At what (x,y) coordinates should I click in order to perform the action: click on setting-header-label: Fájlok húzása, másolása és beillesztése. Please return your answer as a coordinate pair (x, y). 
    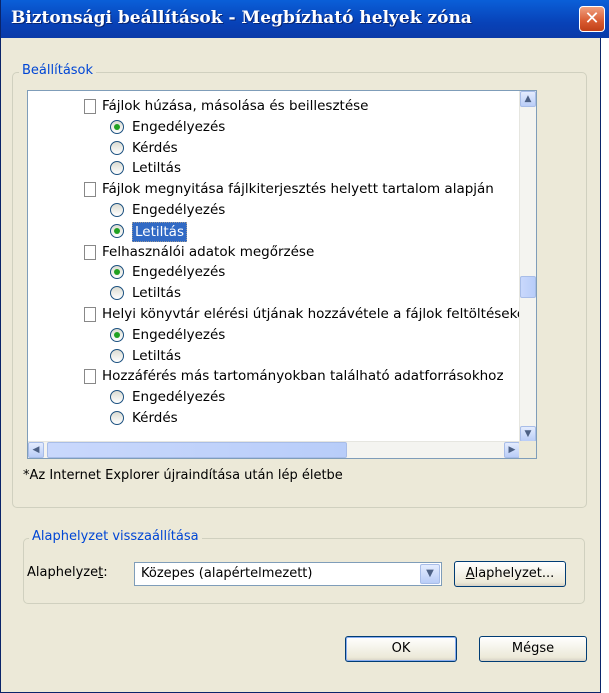
    Looking at the image, I should click on (235, 106).